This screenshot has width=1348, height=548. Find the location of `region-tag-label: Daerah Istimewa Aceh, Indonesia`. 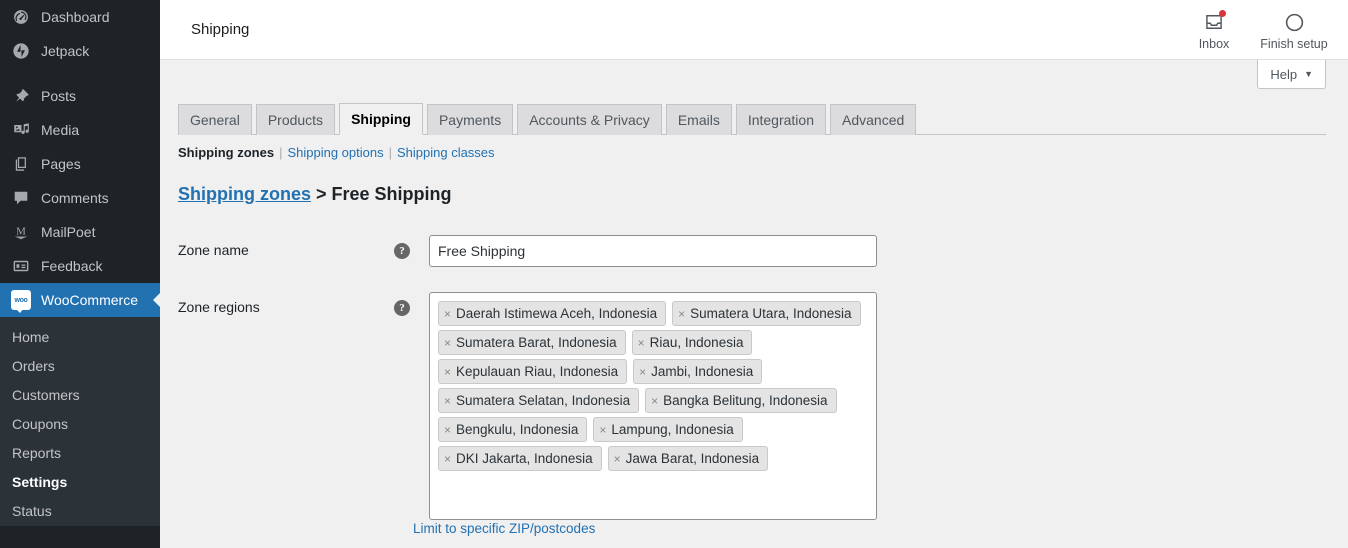

region-tag-label: Daerah Istimewa Aceh, Indonesia is located at coordinates (557, 313).